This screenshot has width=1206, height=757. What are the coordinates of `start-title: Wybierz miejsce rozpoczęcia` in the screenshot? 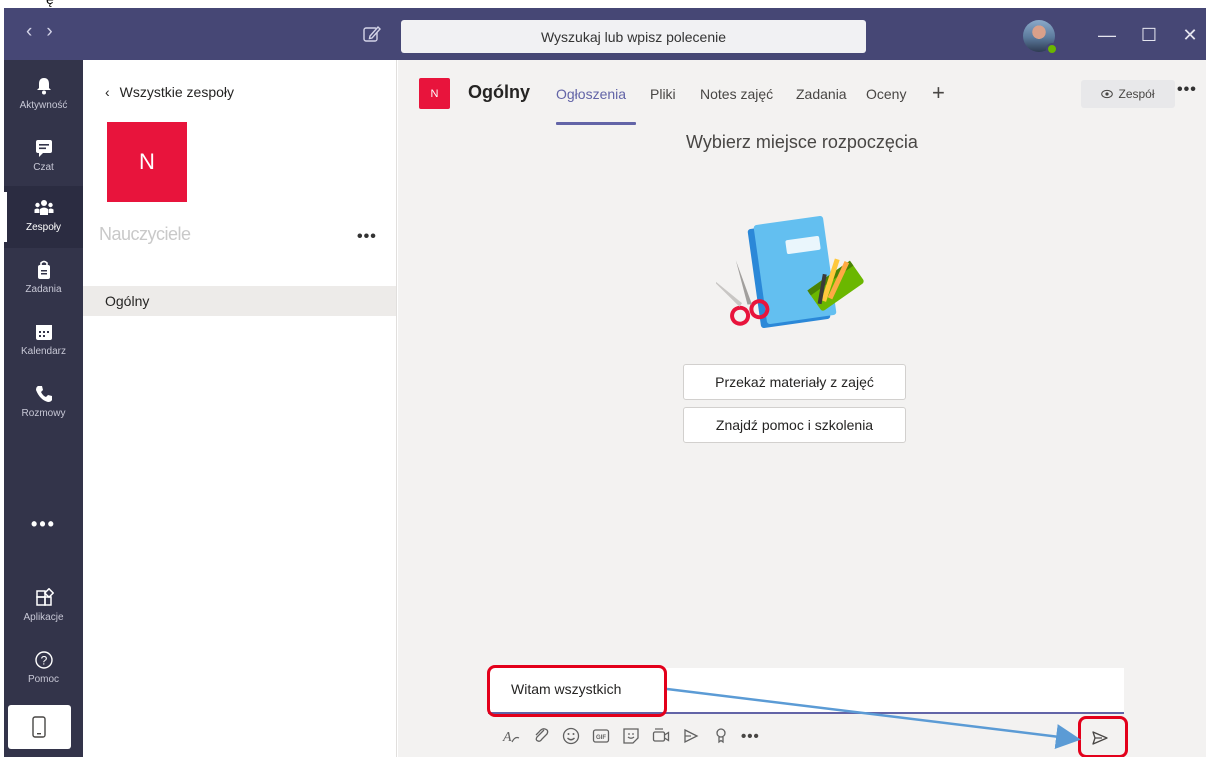 It's located at (802, 142).